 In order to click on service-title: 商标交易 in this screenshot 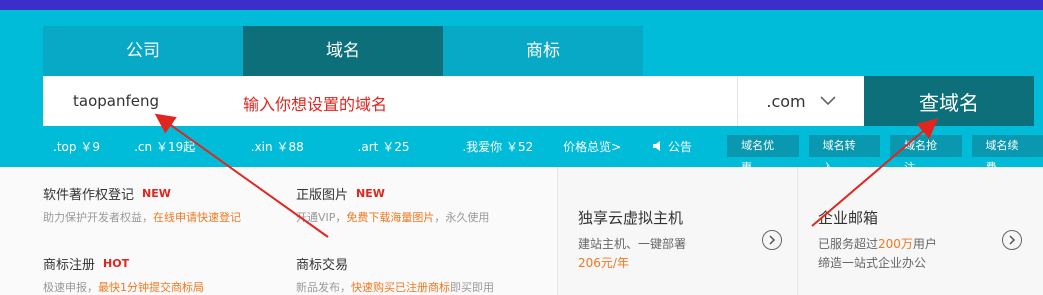, I will do `click(322, 265)`.